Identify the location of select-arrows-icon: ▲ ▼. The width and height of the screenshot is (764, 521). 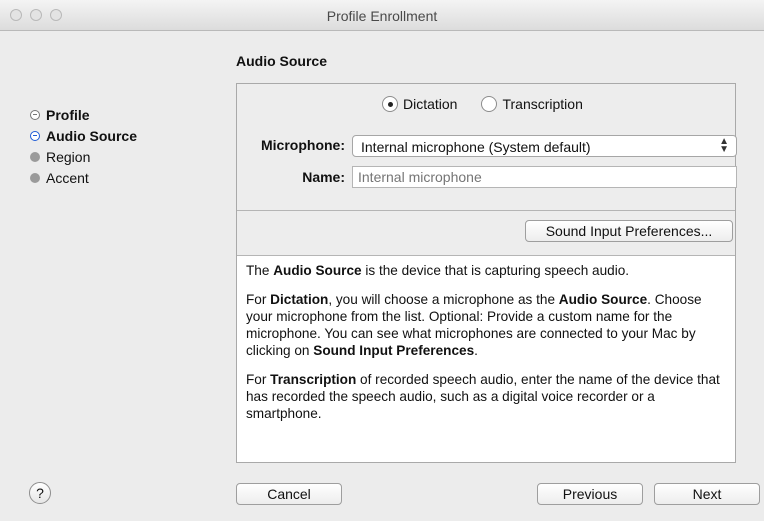
(724, 145).